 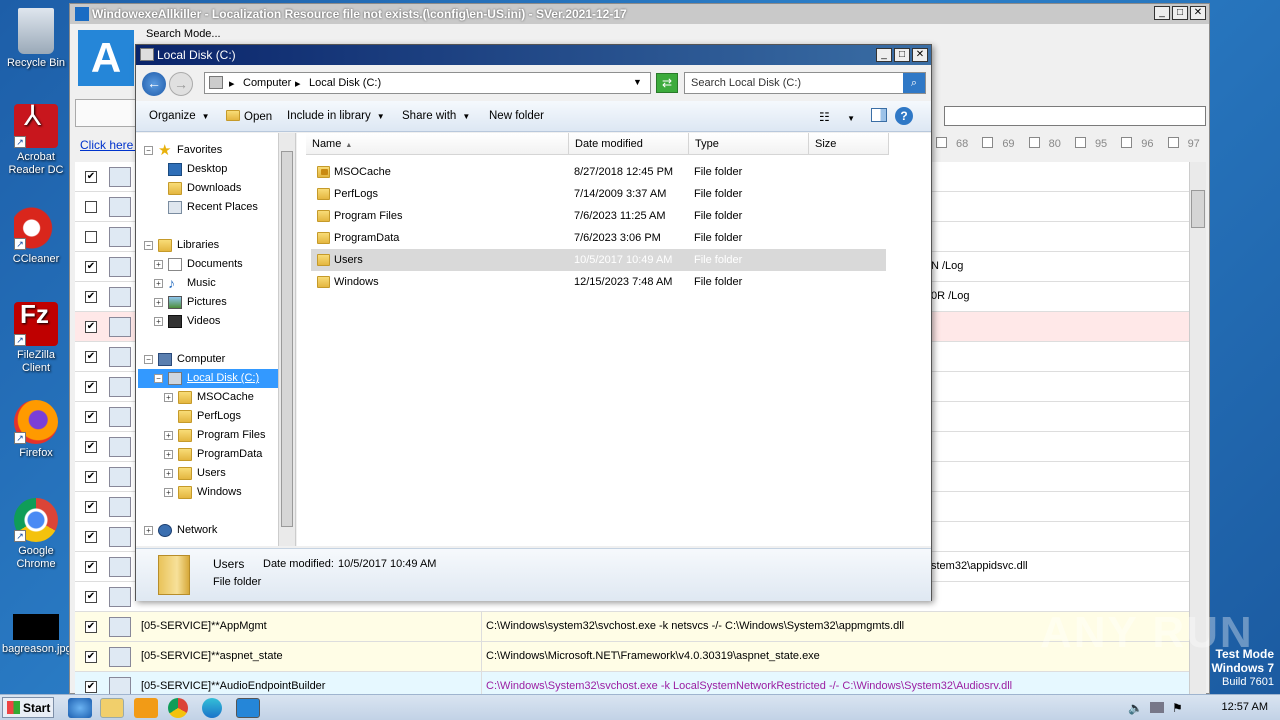 What do you see at coordinates (849, 144) in the screenshot?
I see `column-size: Size` at bounding box center [849, 144].